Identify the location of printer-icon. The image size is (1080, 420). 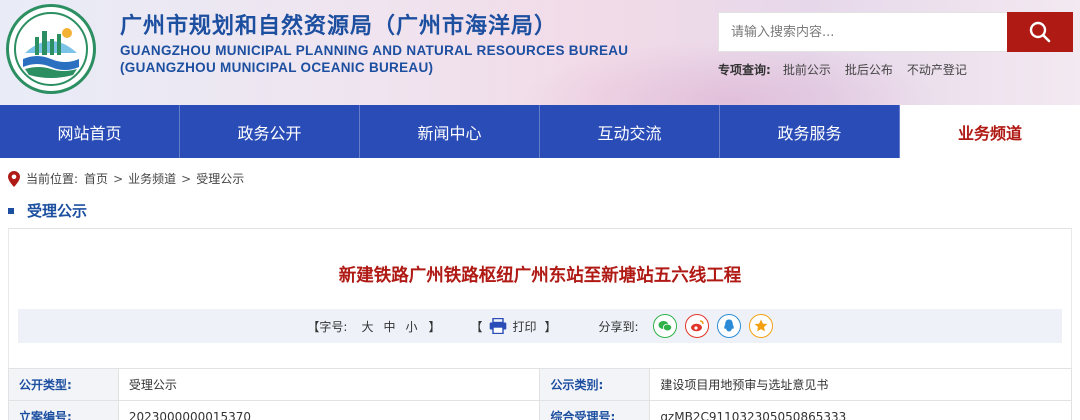
(497, 326).